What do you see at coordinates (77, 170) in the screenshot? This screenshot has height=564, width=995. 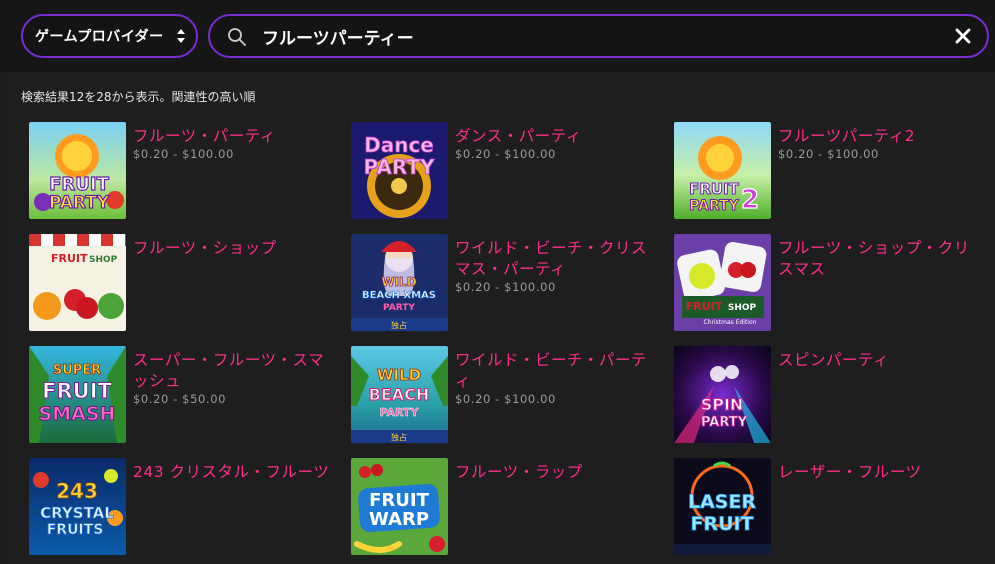 I see `game-thumbnail: FRUIT PARTY` at bounding box center [77, 170].